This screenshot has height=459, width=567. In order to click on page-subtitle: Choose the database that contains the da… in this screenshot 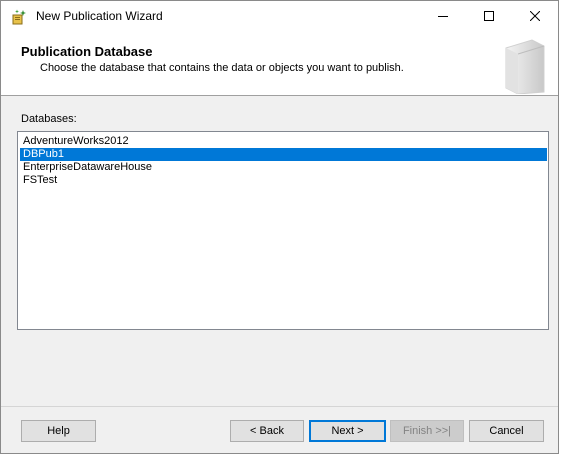, I will do `click(222, 68)`.